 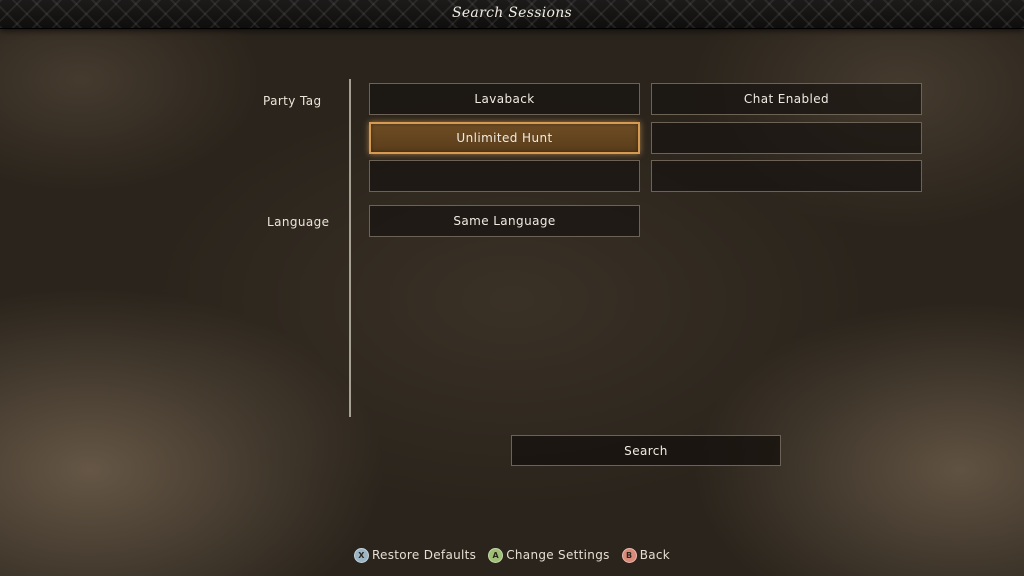 I want to click on title-bar: Search Sessions, so click(x=512, y=14).